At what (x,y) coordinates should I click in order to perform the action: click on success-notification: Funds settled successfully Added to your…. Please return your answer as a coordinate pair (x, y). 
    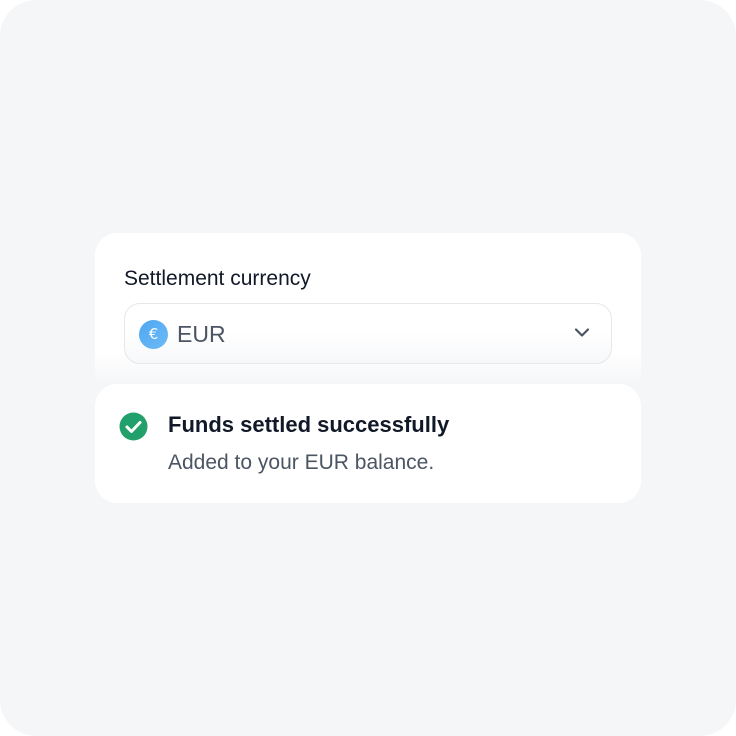
    Looking at the image, I should click on (368, 443).